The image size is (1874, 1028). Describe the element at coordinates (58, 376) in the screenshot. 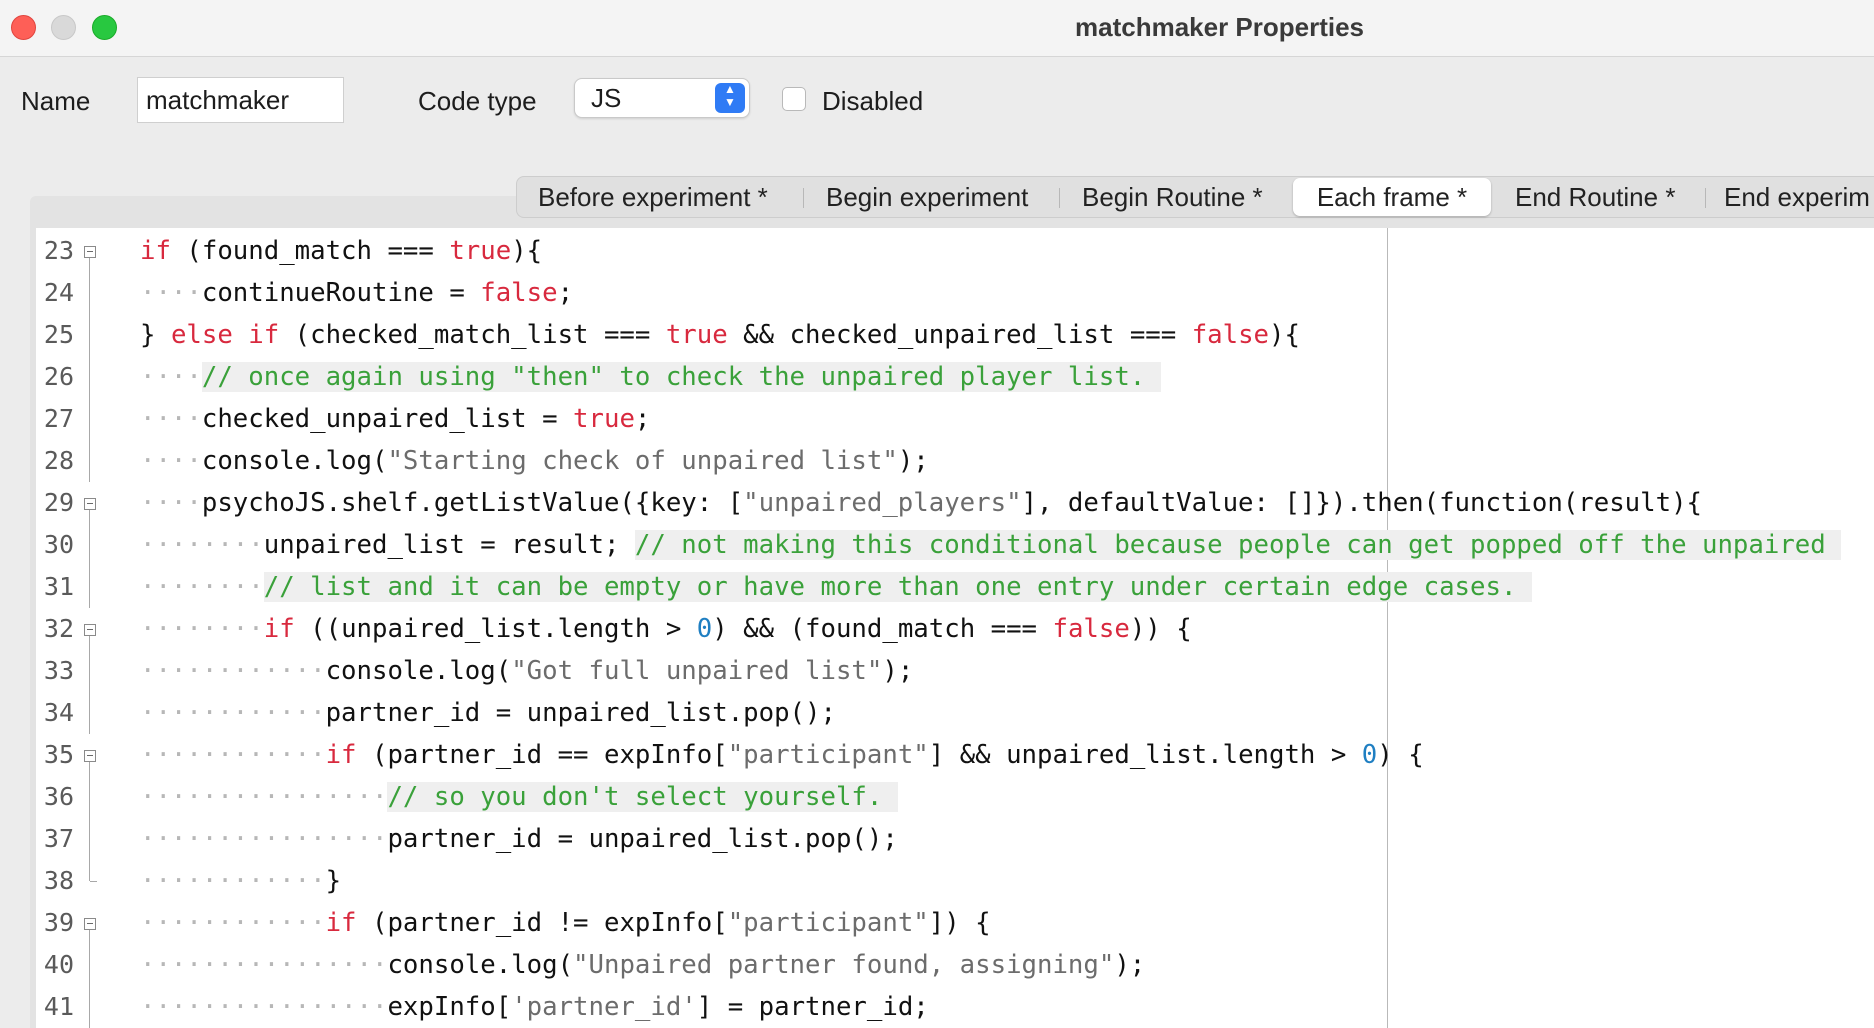

I see `line-number: 26` at that location.